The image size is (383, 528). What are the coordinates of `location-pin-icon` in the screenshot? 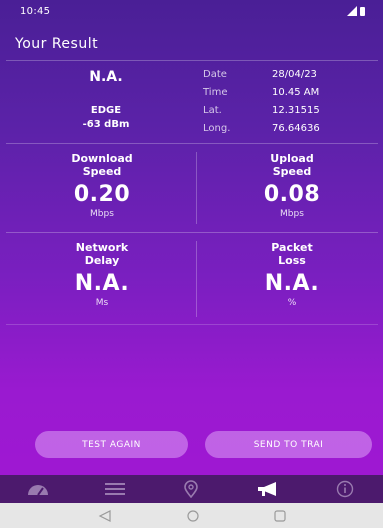 It's located at (191, 489).